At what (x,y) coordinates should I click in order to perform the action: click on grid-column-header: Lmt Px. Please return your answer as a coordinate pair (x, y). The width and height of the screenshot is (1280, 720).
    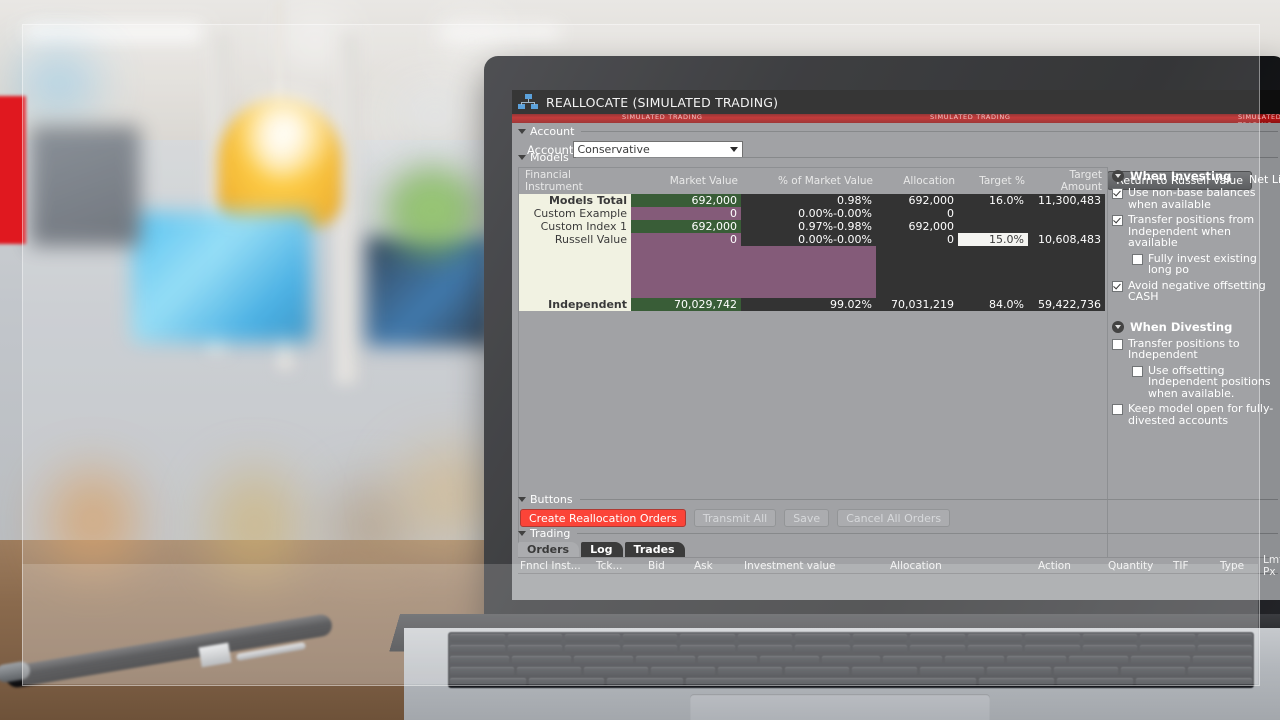
    Looking at the image, I should click on (1271, 566).